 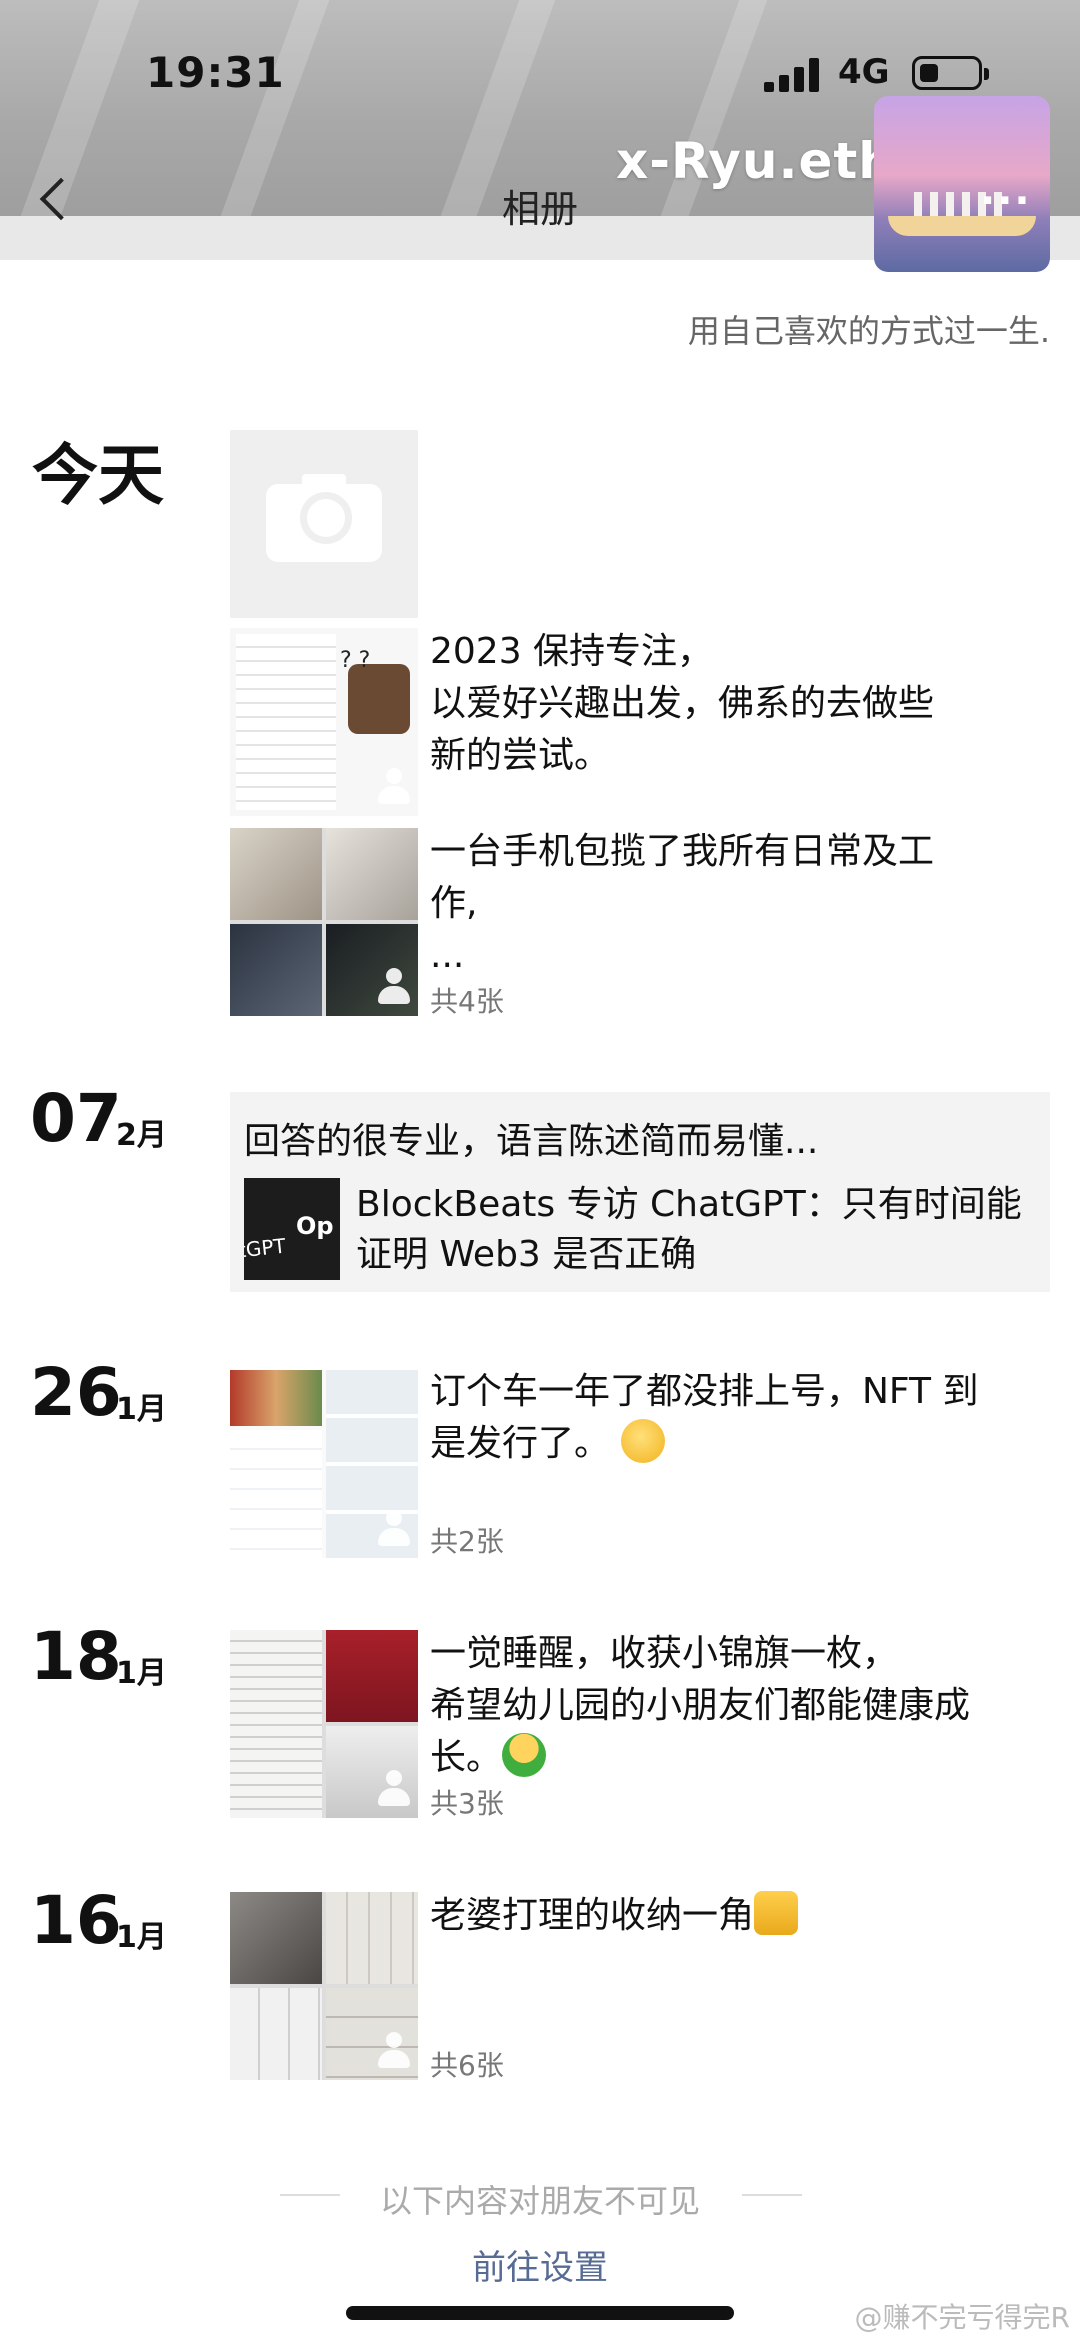 What do you see at coordinates (643, 1441) in the screenshot?
I see `flushed-face-icon` at bounding box center [643, 1441].